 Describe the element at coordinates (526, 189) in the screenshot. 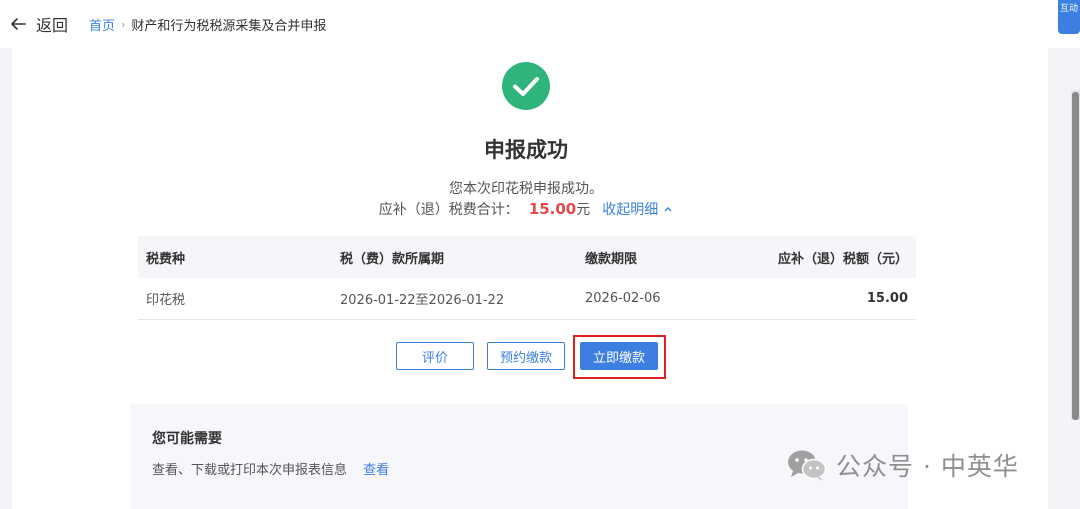

I see `result-description: 您本次印花税申报成功。` at that location.